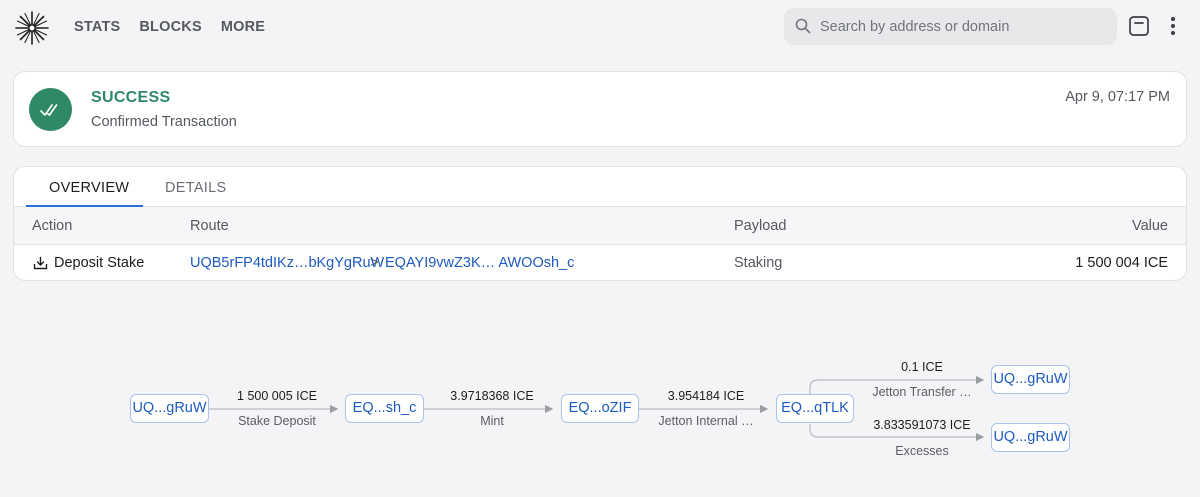 The width and height of the screenshot is (1200, 497). I want to click on graph-node-recipient-1: UQ...gRuW, so click(1030, 379).